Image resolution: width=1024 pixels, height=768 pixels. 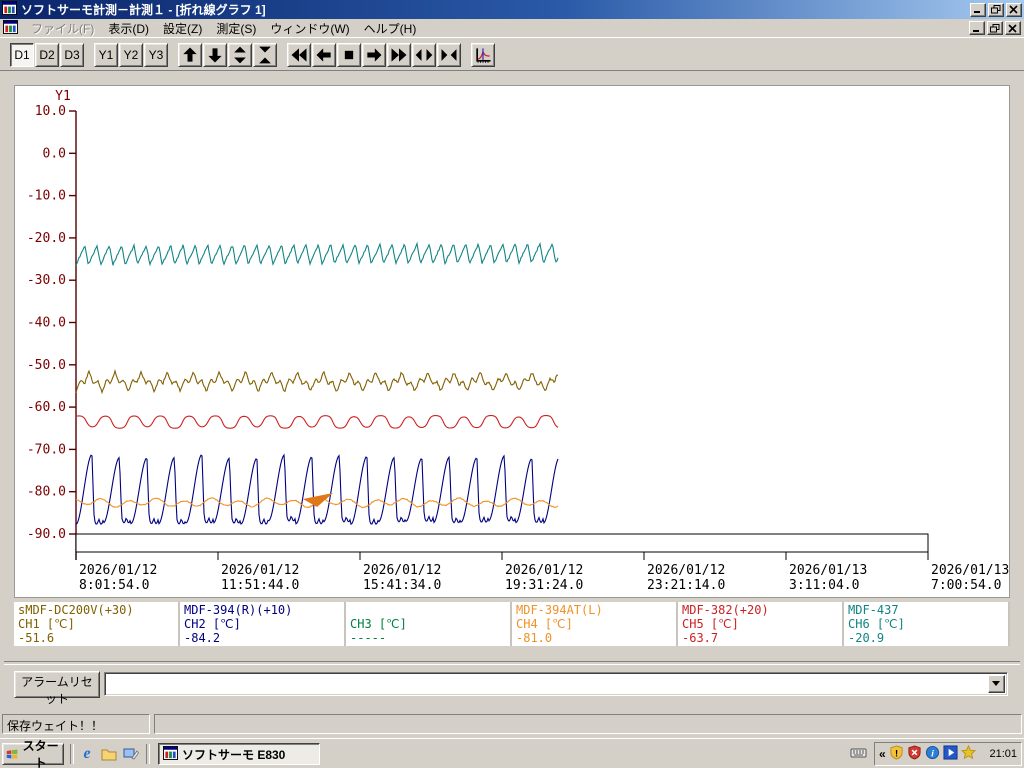 What do you see at coordinates (512, 753) in the screenshot?
I see `os-taskbar: スタート e ソフトサーモ E830 « ! i 21:01` at bounding box center [512, 753].